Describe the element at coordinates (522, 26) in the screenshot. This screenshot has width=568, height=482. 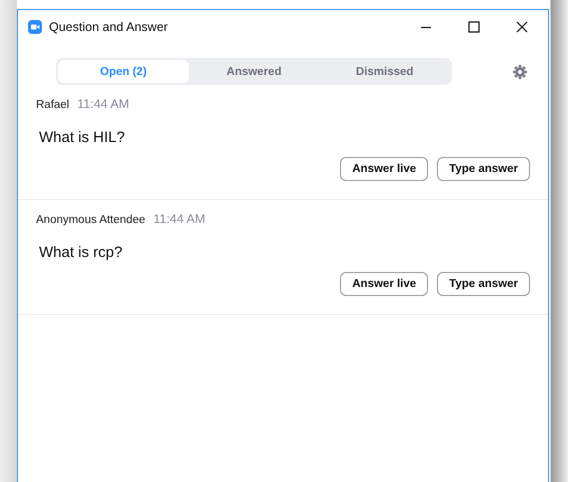
I see `close-icon` at that location.